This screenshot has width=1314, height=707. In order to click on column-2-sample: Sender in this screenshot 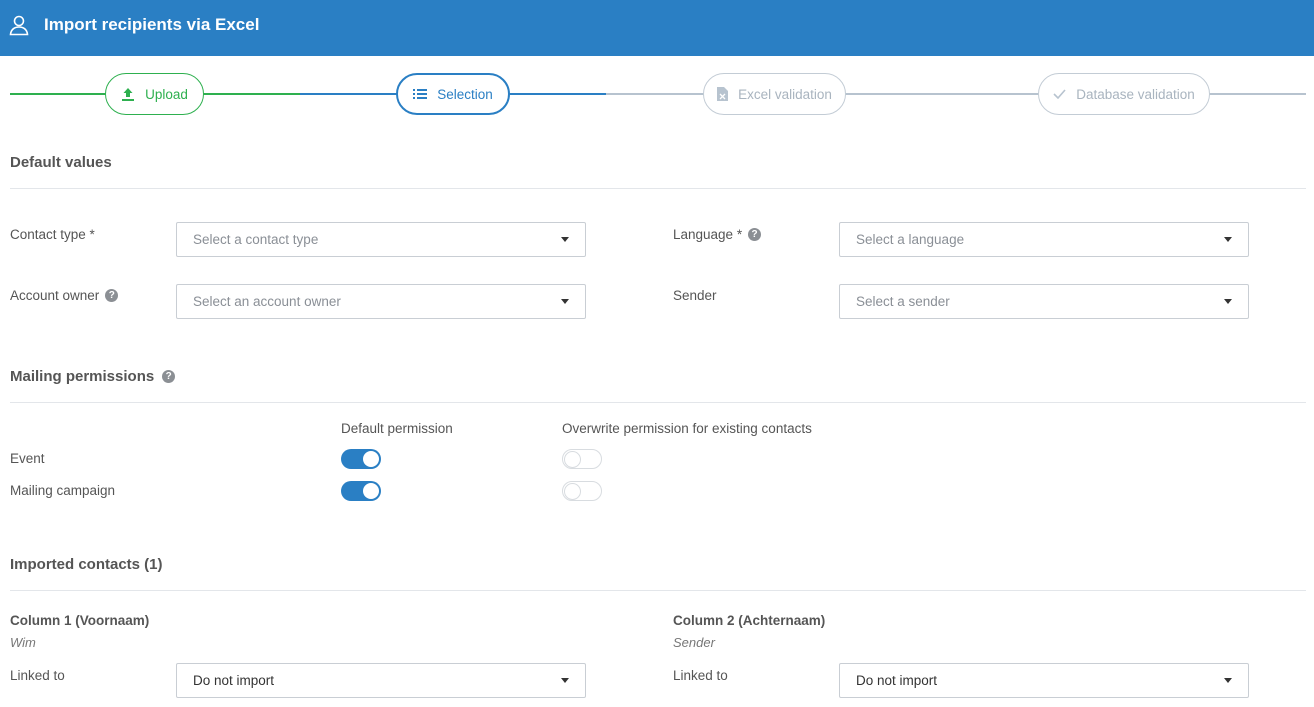, I will do `click(694, 642)`.